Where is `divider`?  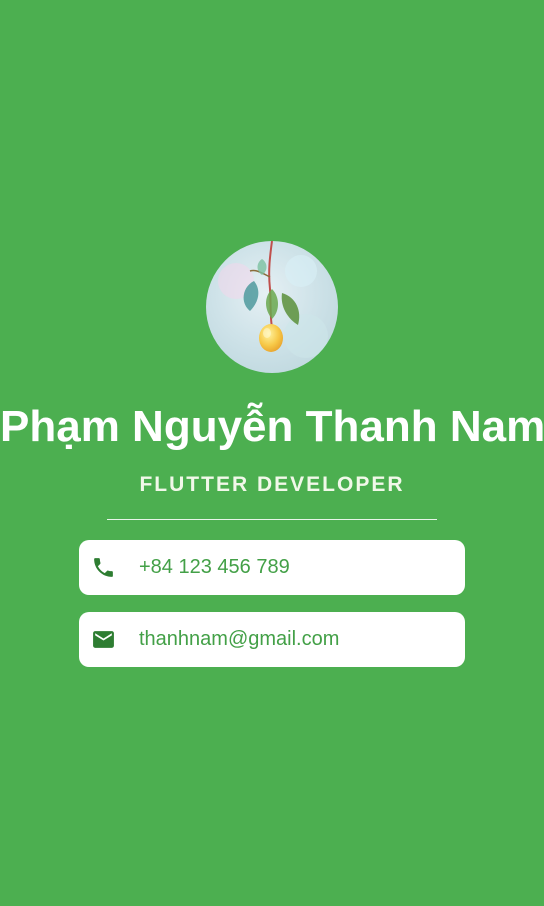
divider is located at coordinates (272, 519).